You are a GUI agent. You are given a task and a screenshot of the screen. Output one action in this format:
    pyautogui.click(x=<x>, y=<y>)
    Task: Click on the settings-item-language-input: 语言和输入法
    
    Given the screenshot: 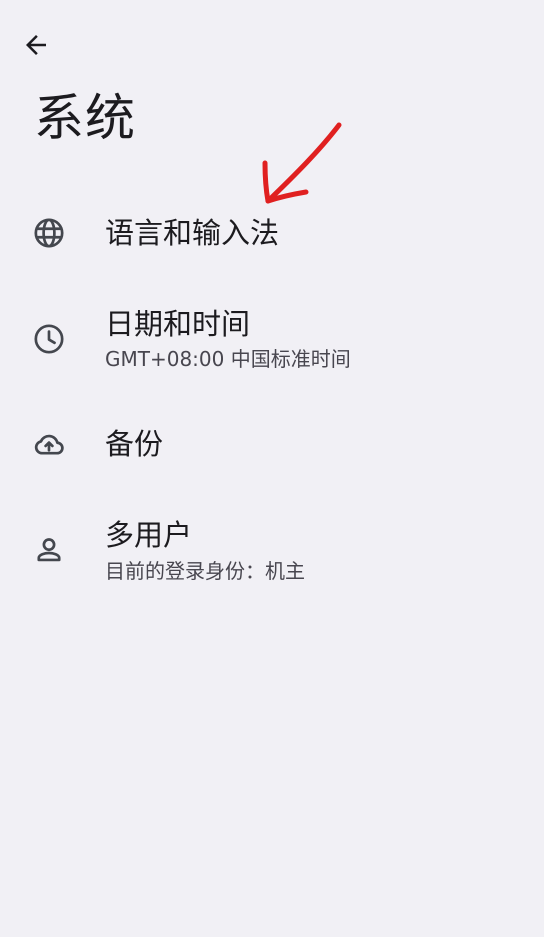 What is the action you would take?
    pyautogui.click(x=272, y=233)
    